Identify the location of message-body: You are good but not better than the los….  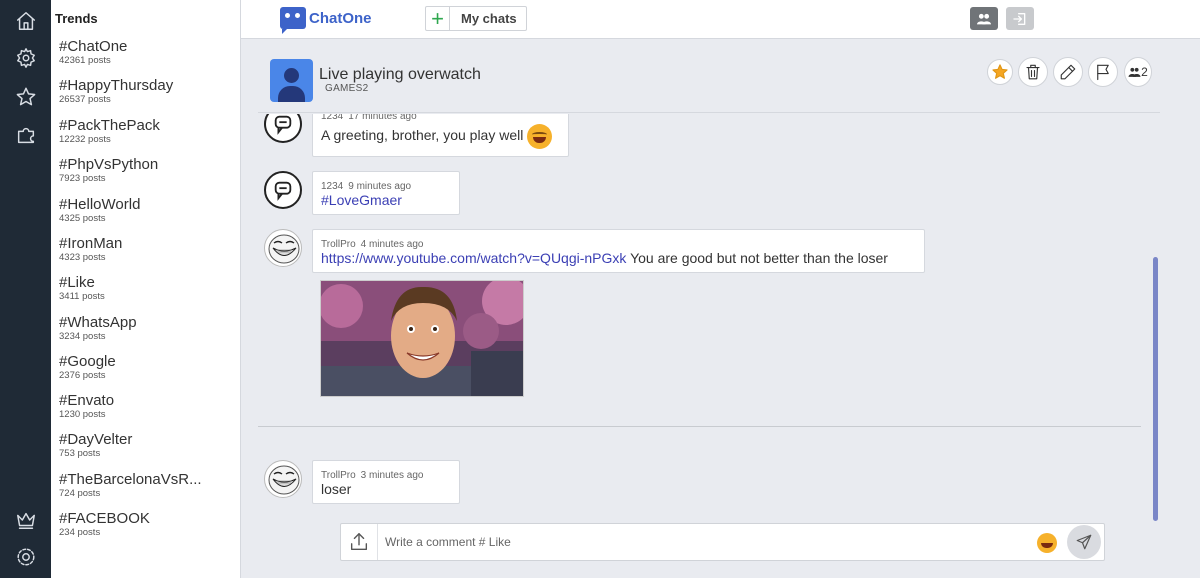
(759, 258).